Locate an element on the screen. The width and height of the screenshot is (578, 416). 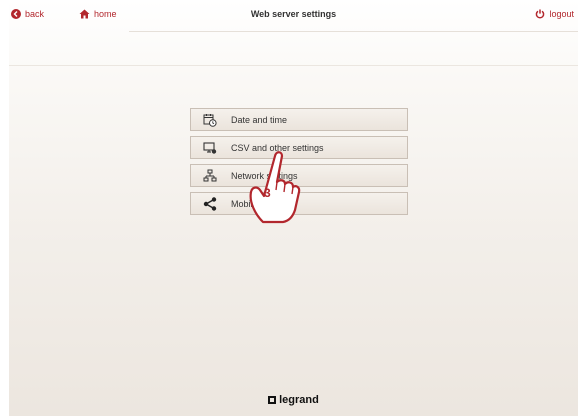
home-button: home is located at coordinates (98, 14).